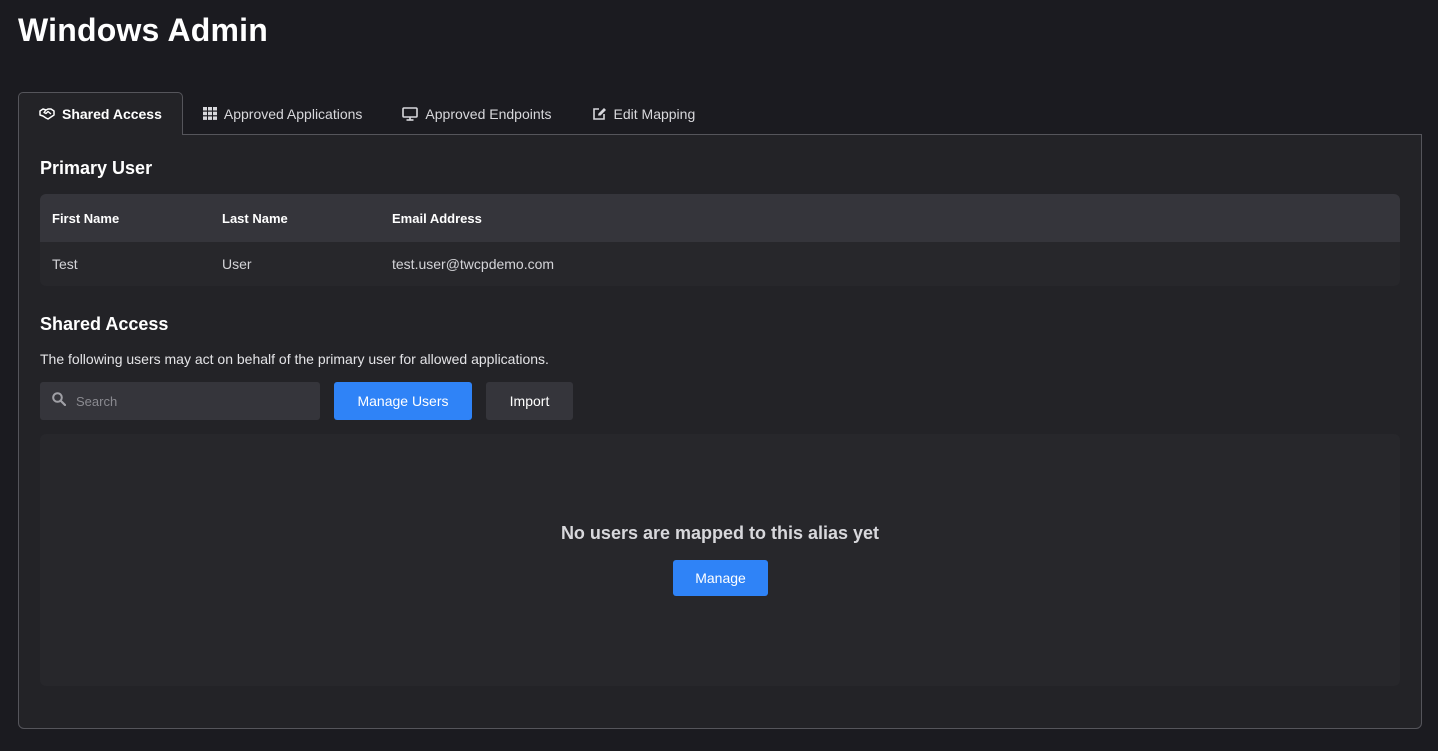  Describe the element at coordinates (720, 218) in the screenshot. I see `table-header: First Name Last Name Email Address` at that location.